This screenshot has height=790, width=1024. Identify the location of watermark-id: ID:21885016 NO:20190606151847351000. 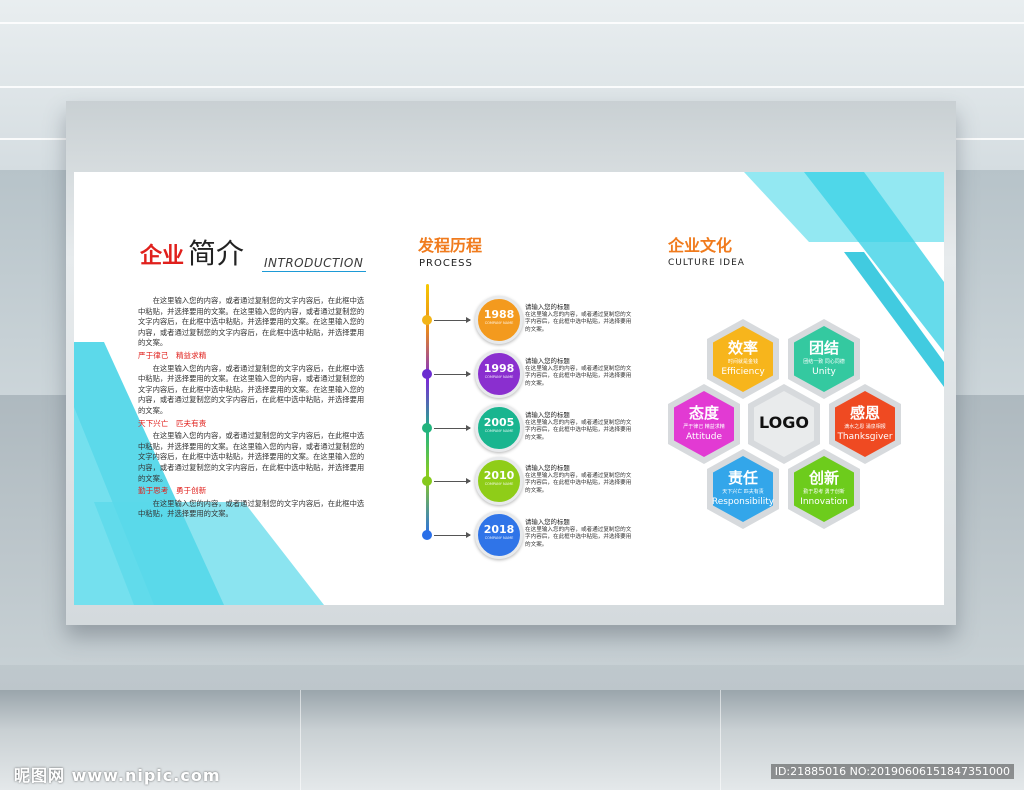
(892, 771).